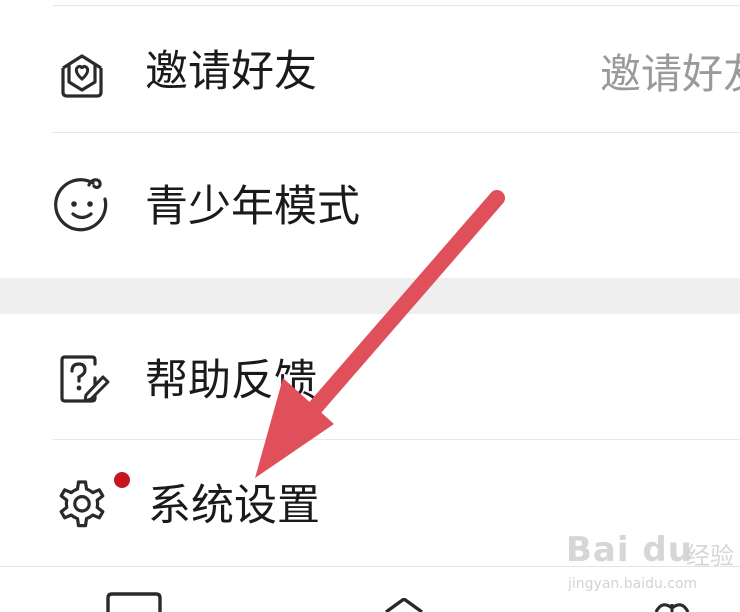  I want to click on watermark-url: jingyan.baidu.com, so click(633, 584).